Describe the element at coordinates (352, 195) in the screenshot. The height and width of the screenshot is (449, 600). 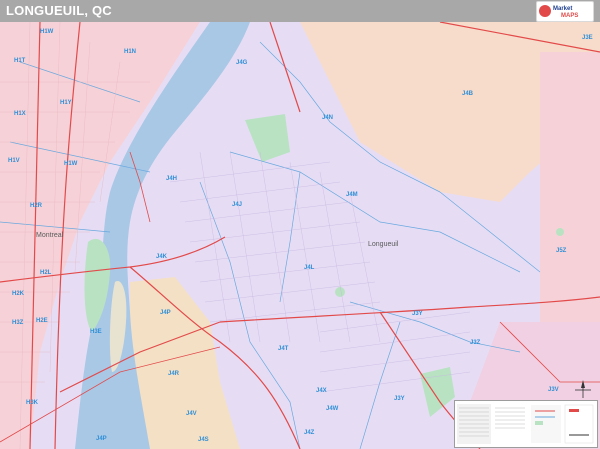
I see `zone-label-j4m: J4M` at that location.